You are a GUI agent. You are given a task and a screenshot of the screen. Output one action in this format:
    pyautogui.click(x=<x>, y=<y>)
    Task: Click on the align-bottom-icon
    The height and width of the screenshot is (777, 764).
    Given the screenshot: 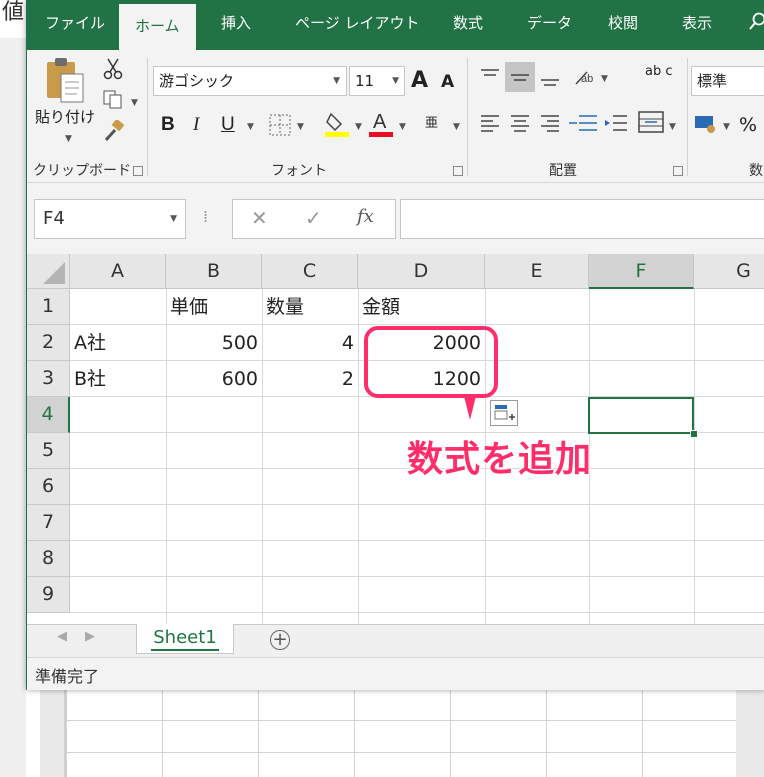 What is the action you would take?
    pyautogui.click(x=550, y=77)
    